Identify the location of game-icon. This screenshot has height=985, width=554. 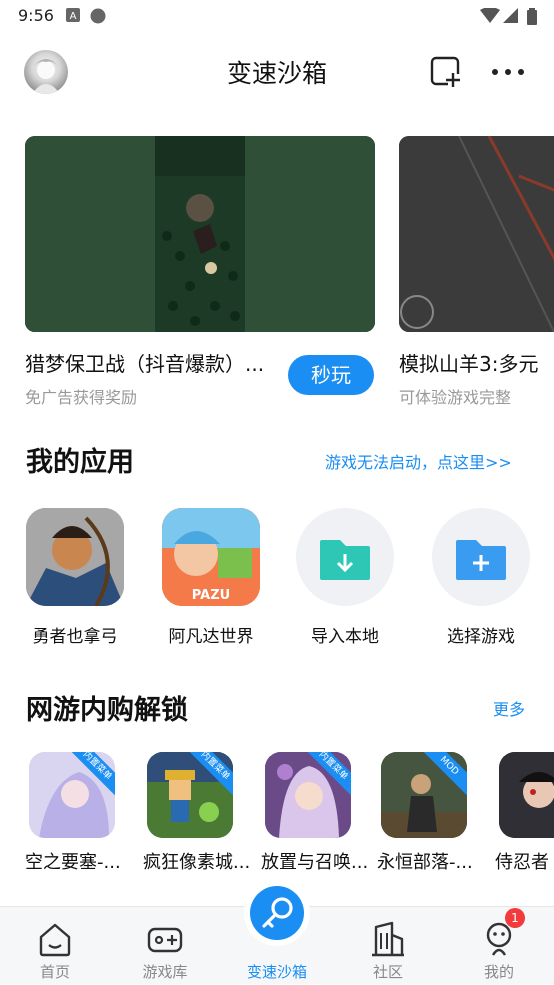
(526, 795).